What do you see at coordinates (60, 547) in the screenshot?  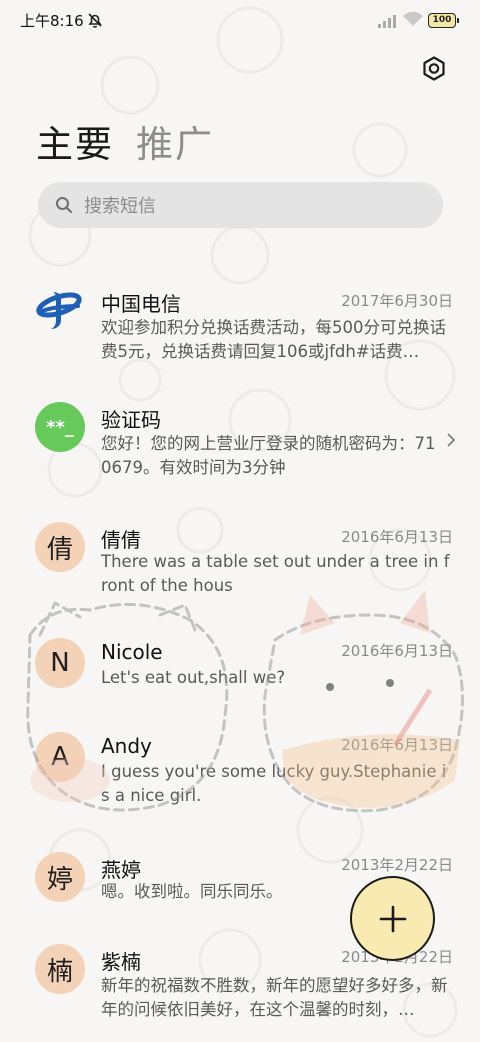 I see `avatar: 倩` at bounding box center [60, 547].